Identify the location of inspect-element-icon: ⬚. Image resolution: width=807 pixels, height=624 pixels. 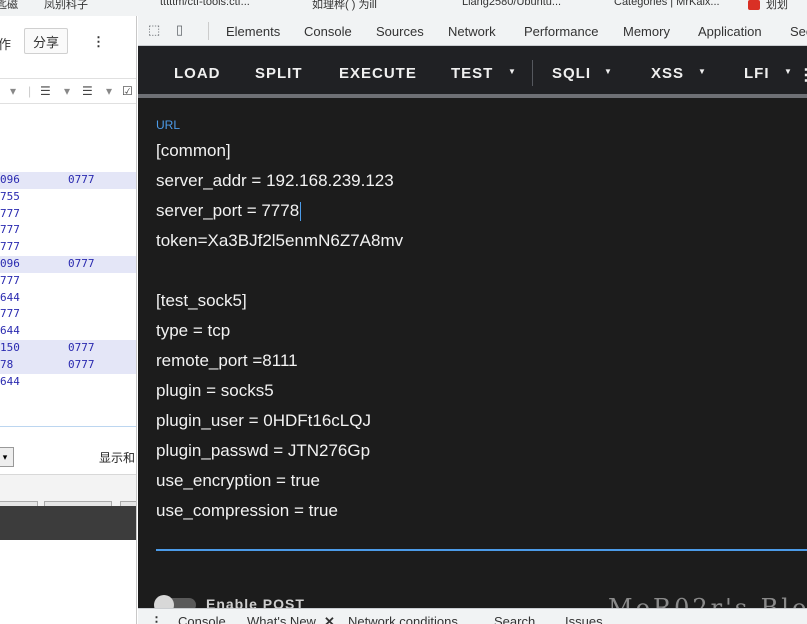
(156, 30).